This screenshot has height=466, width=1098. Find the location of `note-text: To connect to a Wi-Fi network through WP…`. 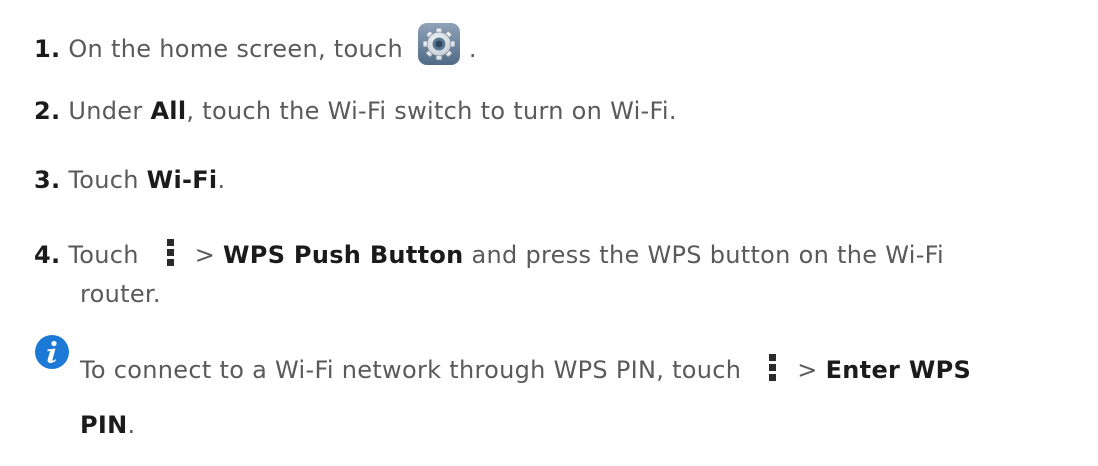

note-text: To connect to a Wi-Fi network through WP… is located at coordinates (411, 370).